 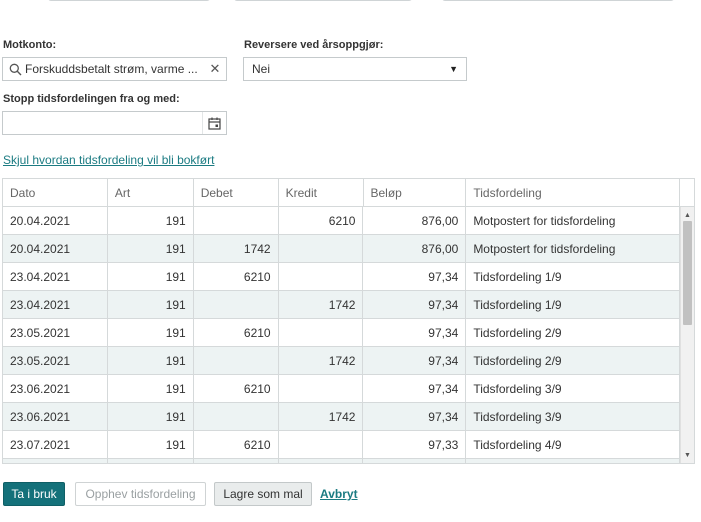 I want to click on cell-tidsfordeling, so click(x=573, y=461).